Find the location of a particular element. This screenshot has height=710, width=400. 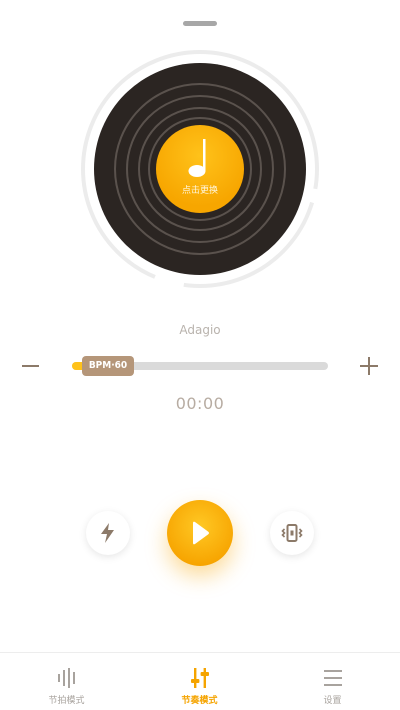

play-icon is located at coordinates (201, 533).